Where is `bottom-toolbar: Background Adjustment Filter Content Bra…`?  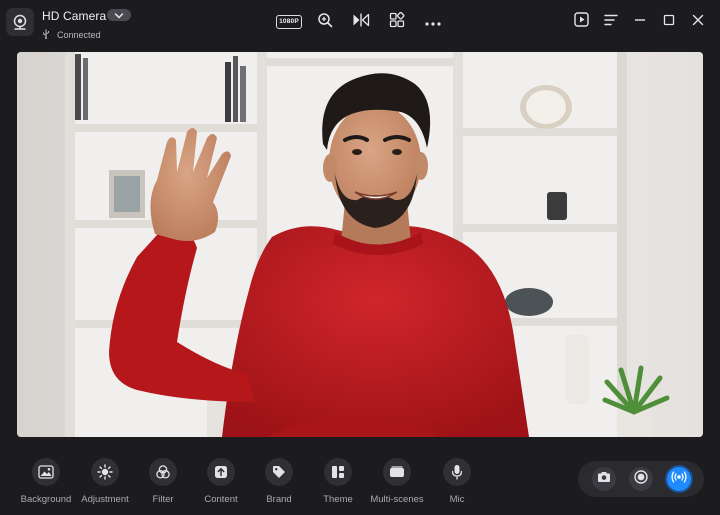 bottom-toolbar: Background Adjustment Filter Content Bra… is located at coordinates (360, 480).